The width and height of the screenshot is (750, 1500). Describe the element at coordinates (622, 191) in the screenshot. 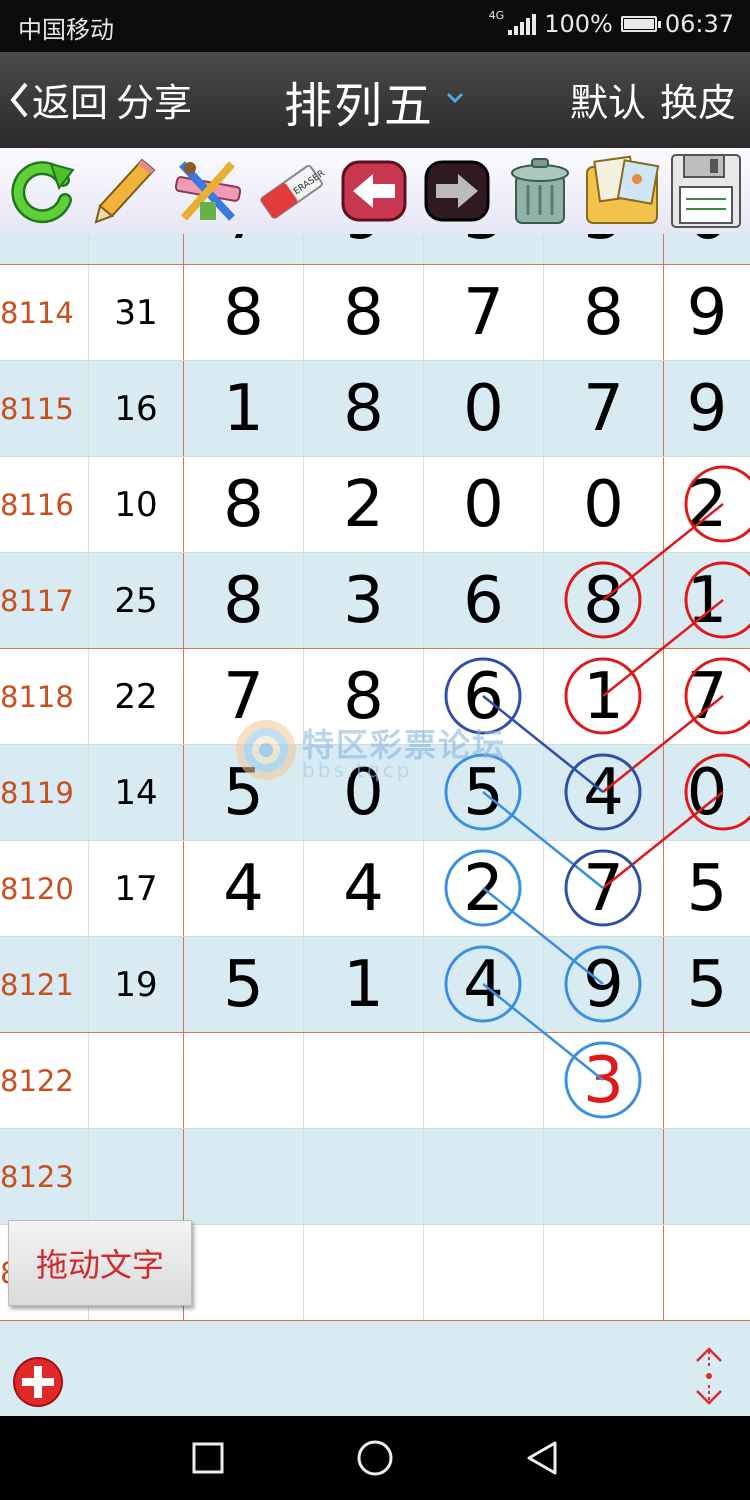

I see `gallery-icon` at that location.